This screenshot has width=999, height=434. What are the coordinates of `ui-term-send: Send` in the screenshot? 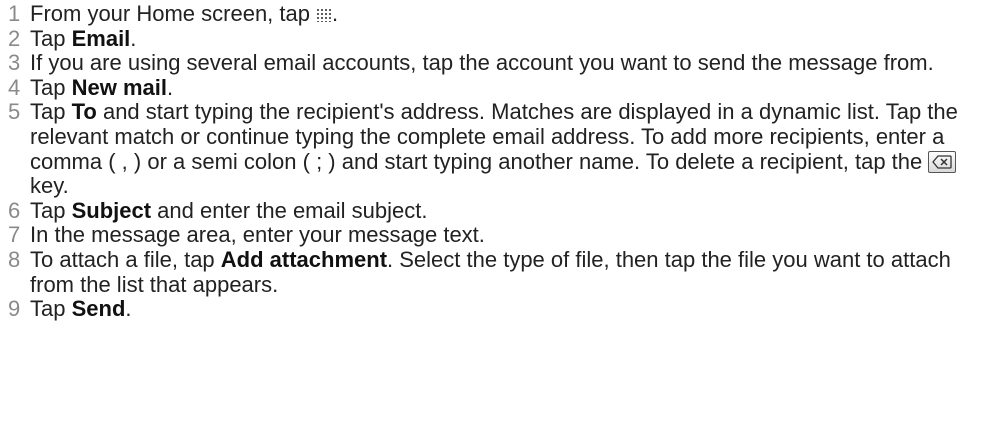 It's located at (98, 309).